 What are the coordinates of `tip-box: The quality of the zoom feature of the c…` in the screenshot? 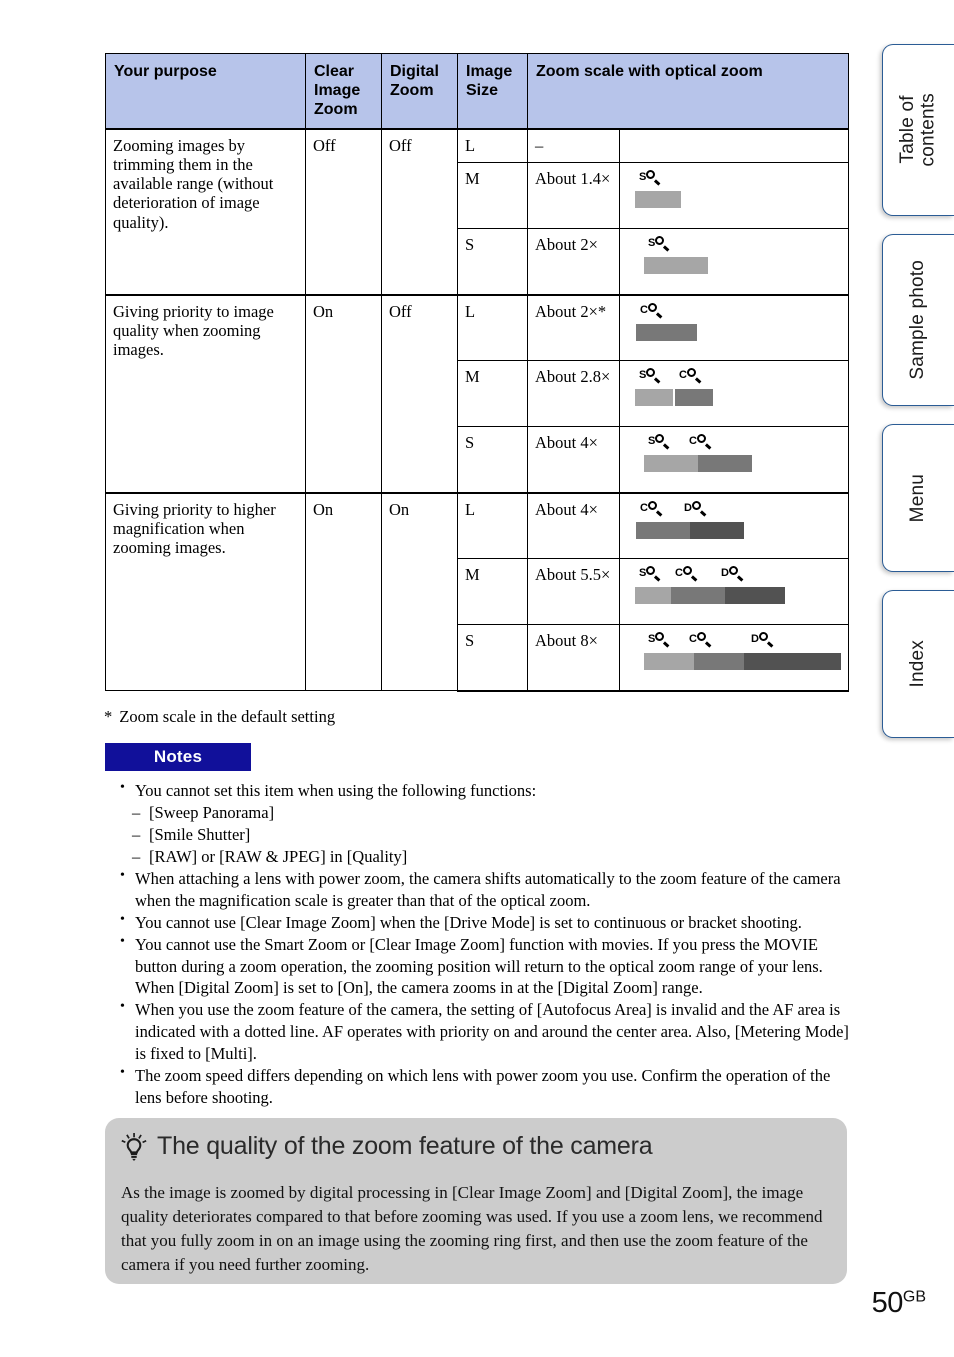 It's located at (476, 1201).